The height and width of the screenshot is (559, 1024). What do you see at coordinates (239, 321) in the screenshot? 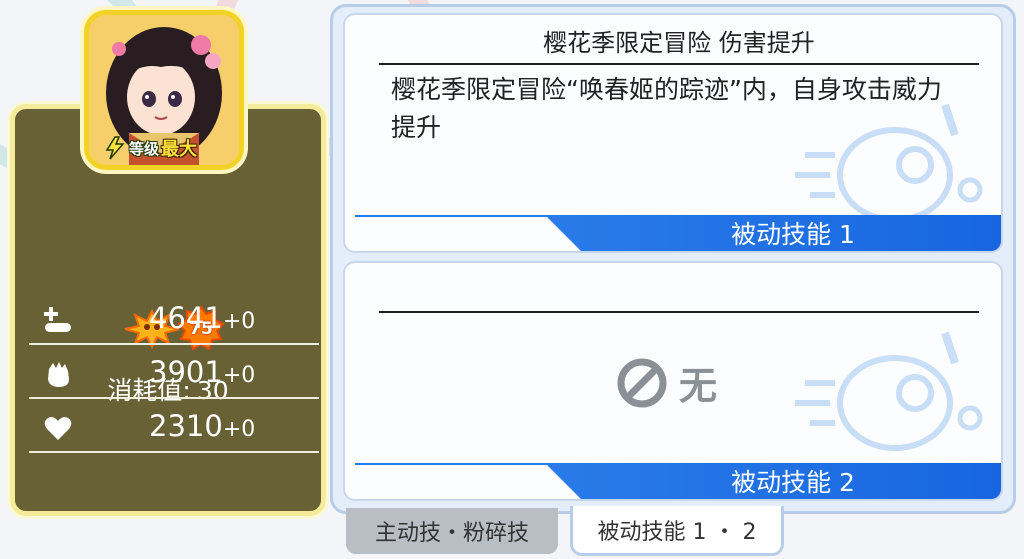
I see `stat-hp-bonus: +0` at bounding box center [239, 321].